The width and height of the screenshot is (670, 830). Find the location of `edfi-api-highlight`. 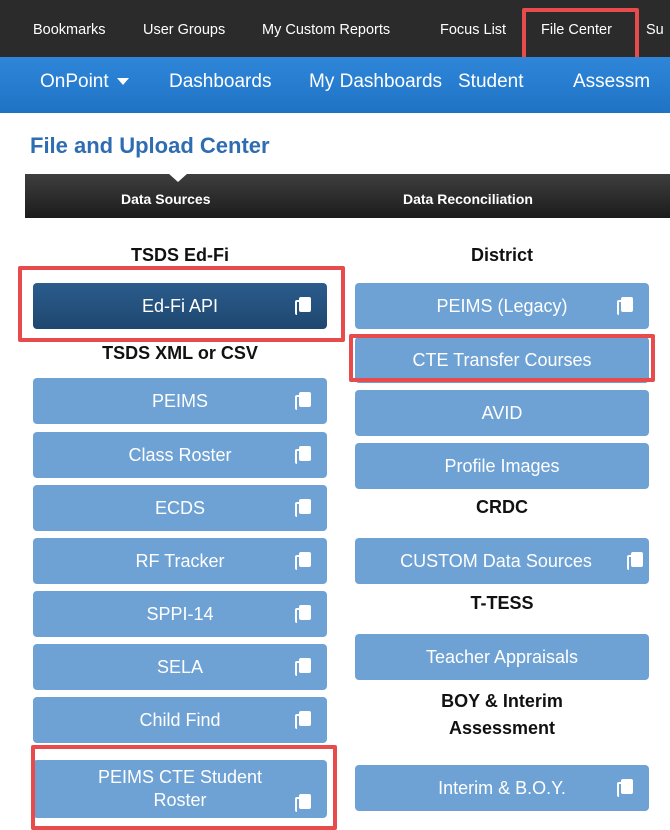

edfi-api-highlight is located at coordinates (181, 304).